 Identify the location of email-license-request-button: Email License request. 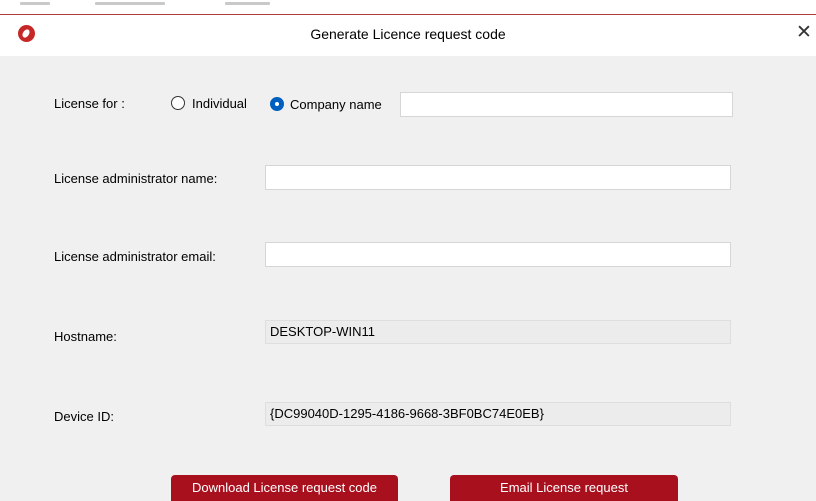
(564, 488).